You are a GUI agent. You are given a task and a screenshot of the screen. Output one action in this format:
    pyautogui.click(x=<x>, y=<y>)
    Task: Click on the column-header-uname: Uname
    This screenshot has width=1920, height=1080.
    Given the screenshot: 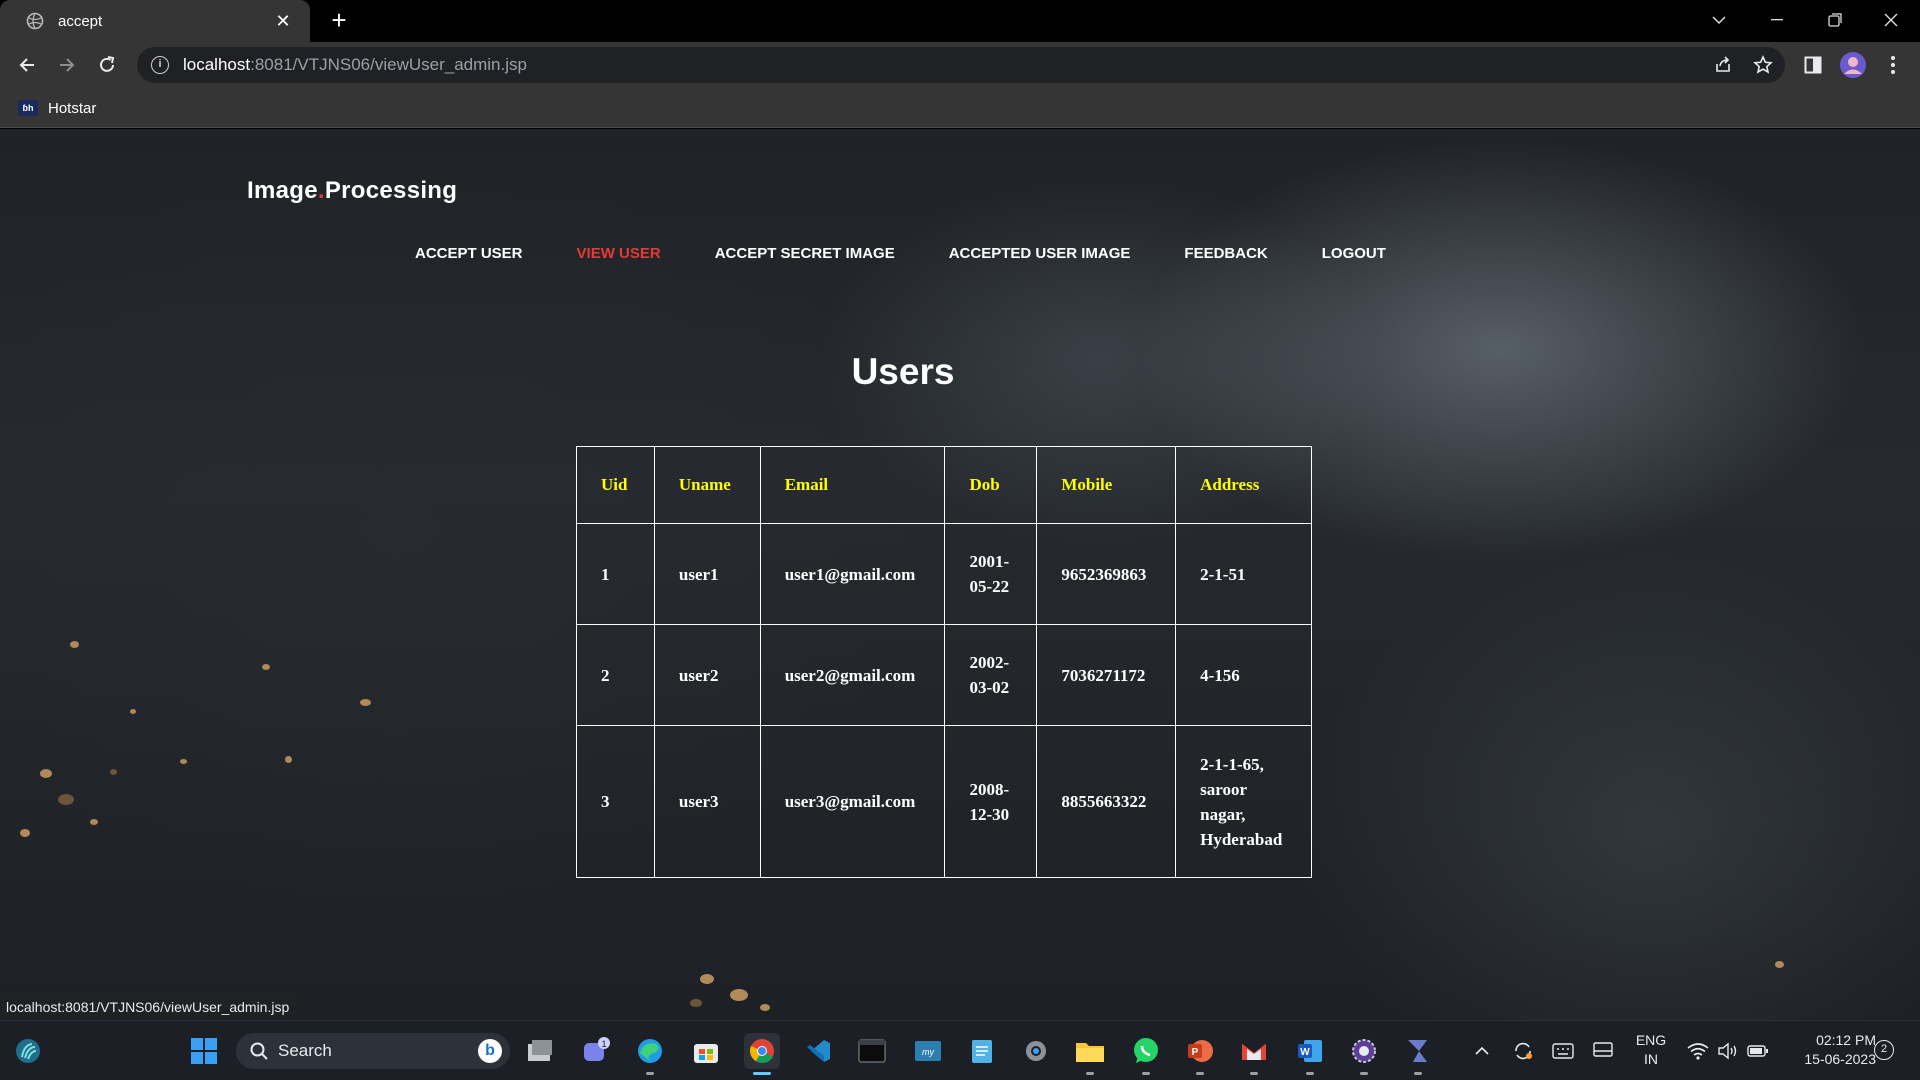 What is the action you would take?
    pyautogui.click(x=707, y=485)
    